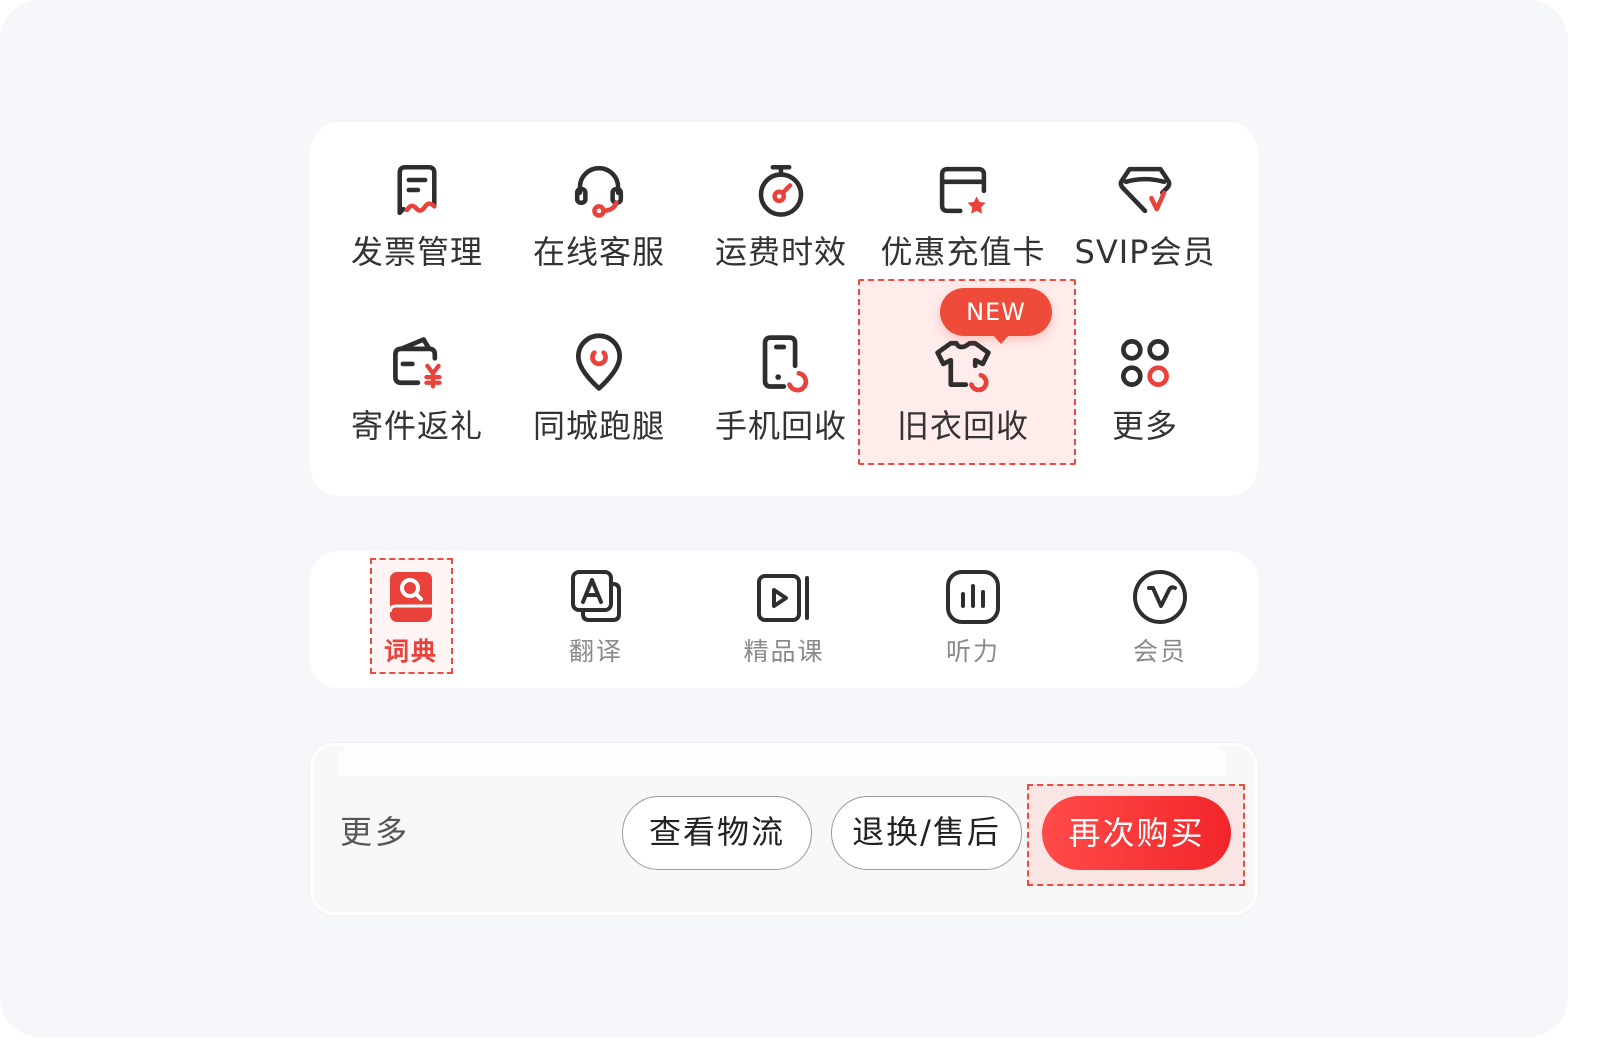 The width and height of the screenshot is (1600, 1058). Describe the element at coordinates (962, 426) in the screenshot. I see `service-label: 旧衣回收` at that location.